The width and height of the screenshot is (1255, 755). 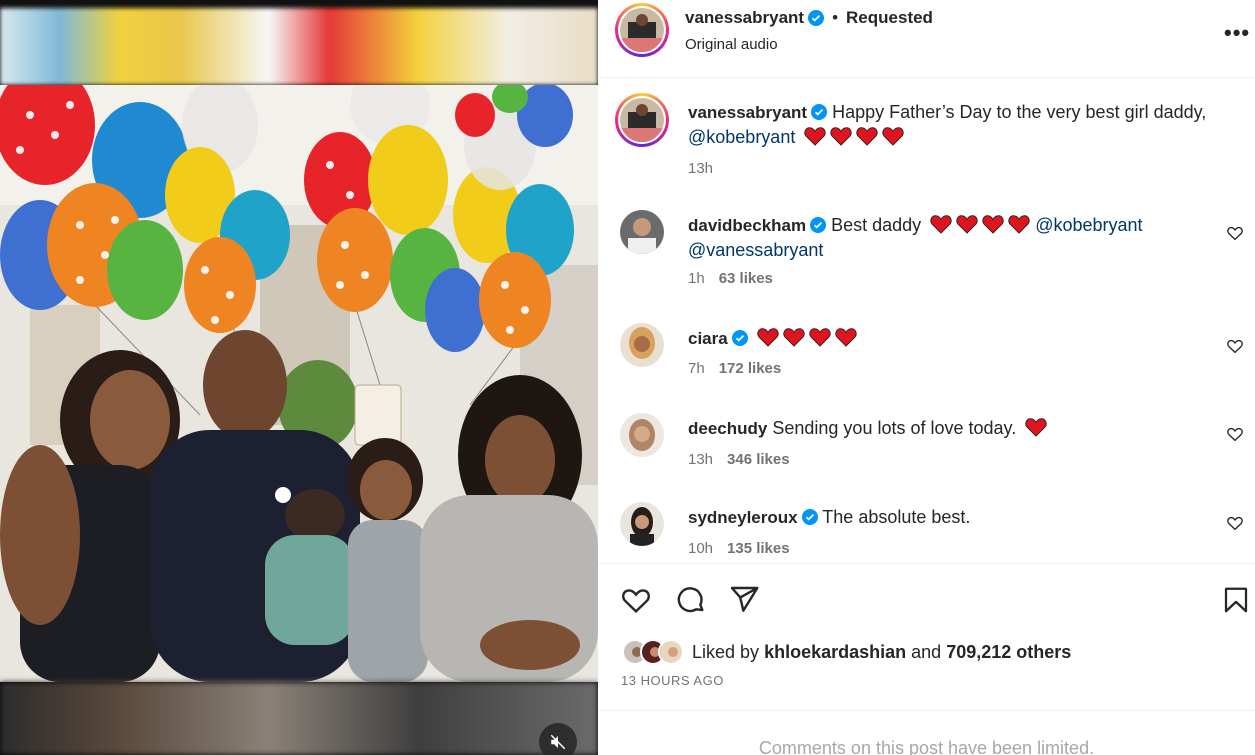 I want to click on comment-text: The absolute best., so click(x=896, y=517).